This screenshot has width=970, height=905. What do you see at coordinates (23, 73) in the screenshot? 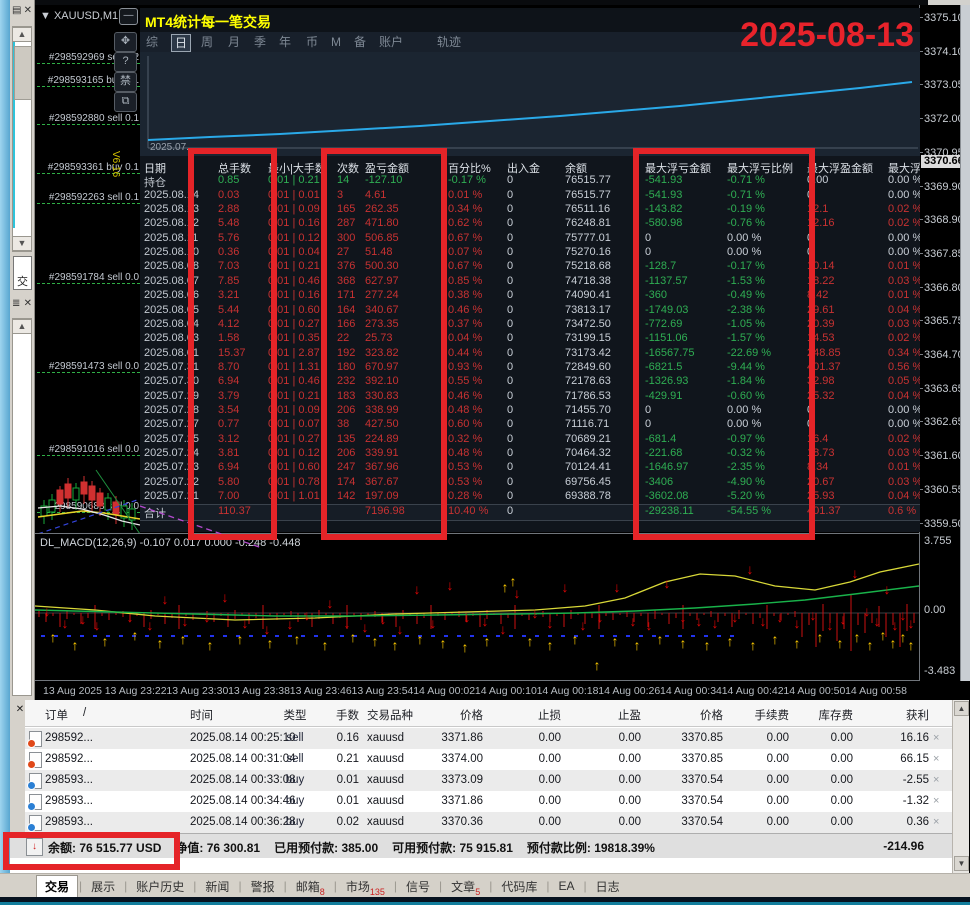
I see `scrollbar-thumb` at bounding box center [23, 73].